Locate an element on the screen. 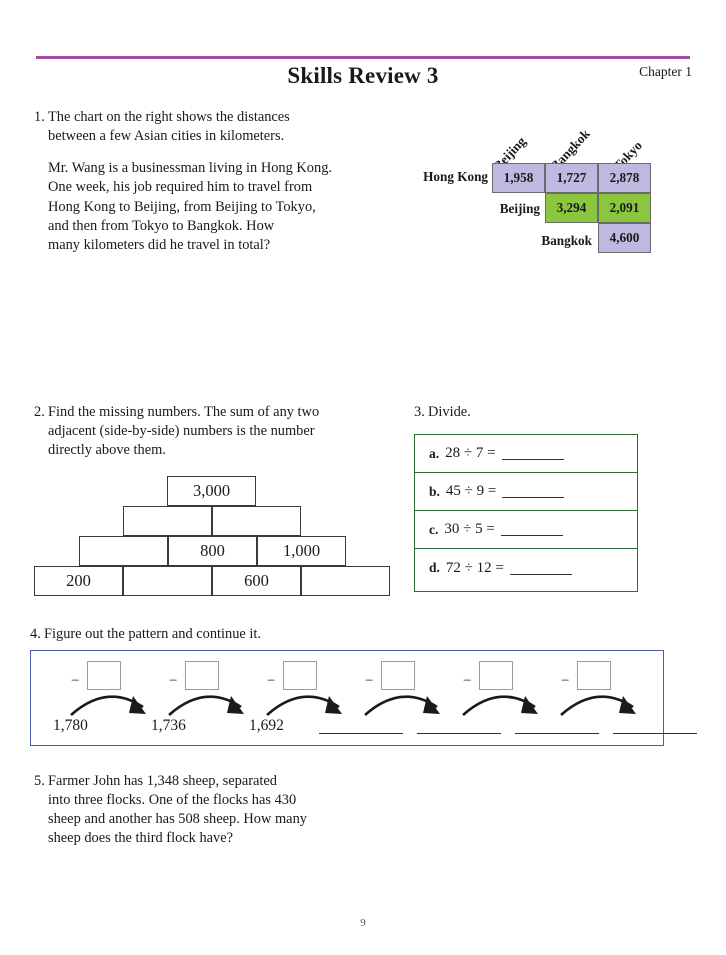  pyramid-cell-r4c1: 200 is located at coordinates (78, 581).